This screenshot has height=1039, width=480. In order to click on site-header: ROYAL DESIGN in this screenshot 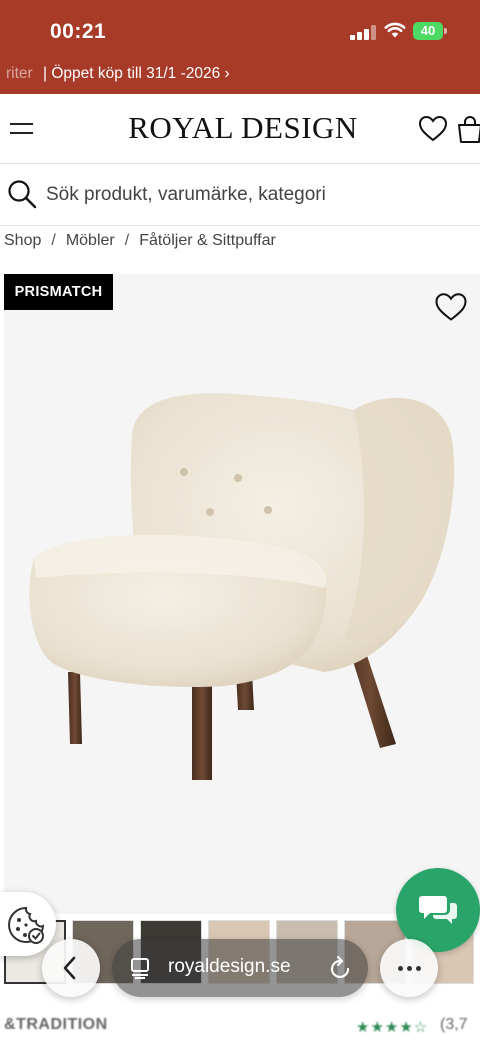, I will do `click(240, 129)`.